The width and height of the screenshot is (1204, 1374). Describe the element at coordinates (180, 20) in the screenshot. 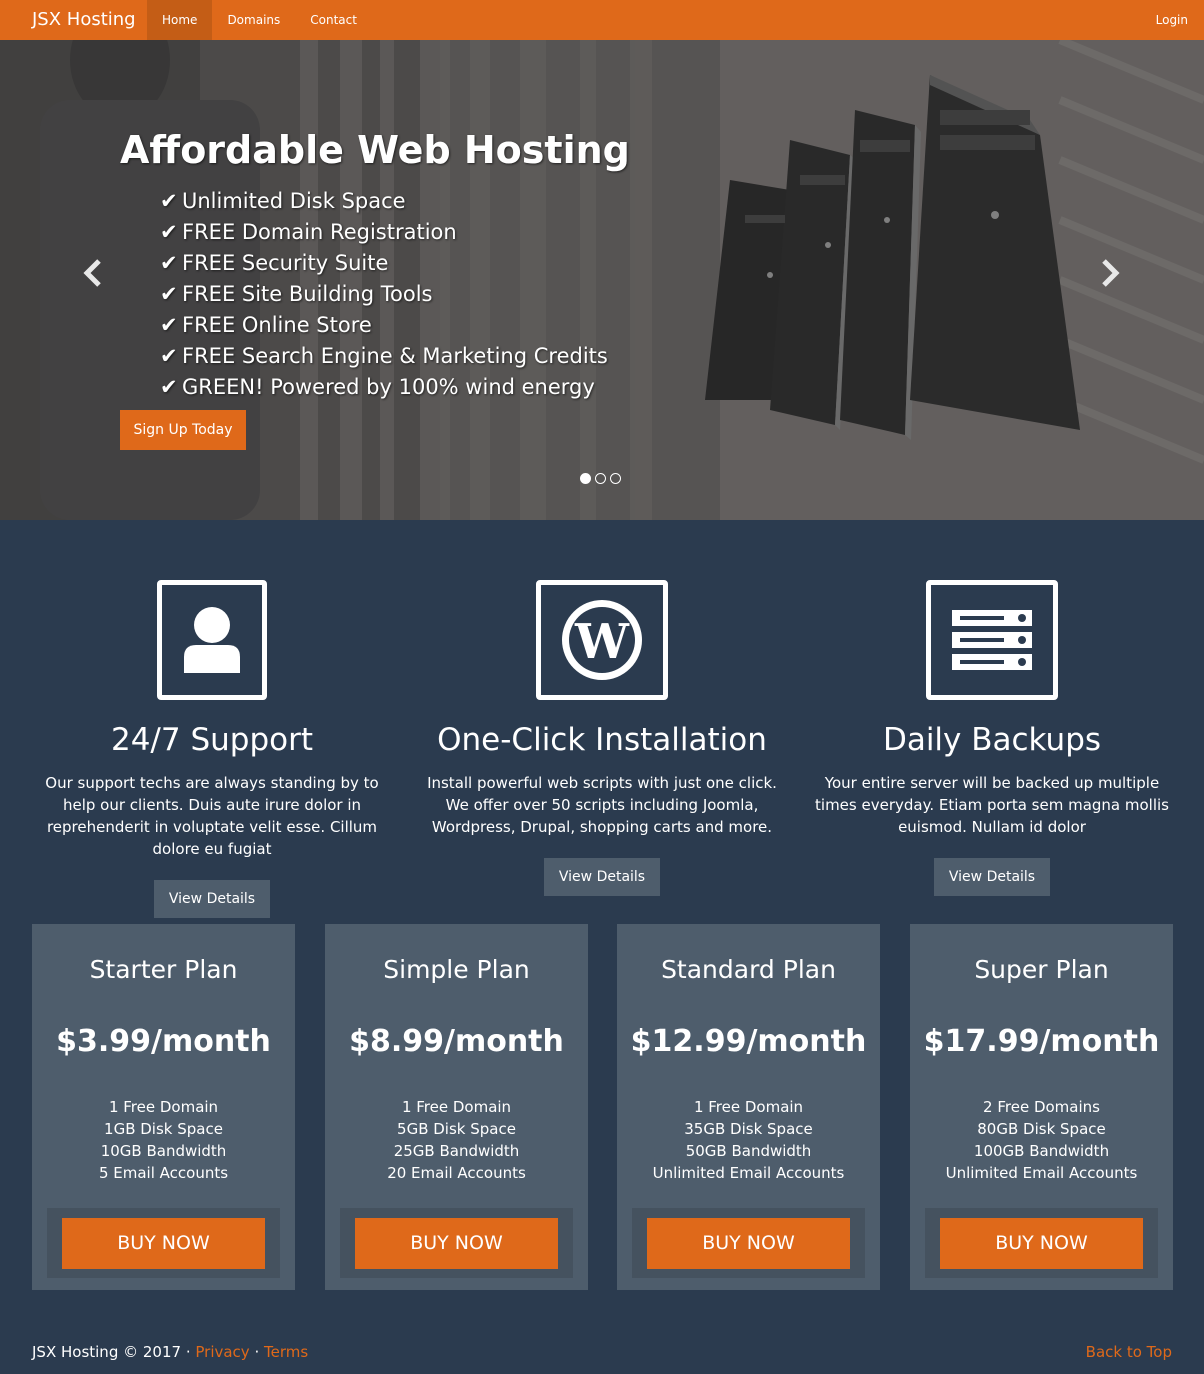

I see `nav-home: Home` at that location.